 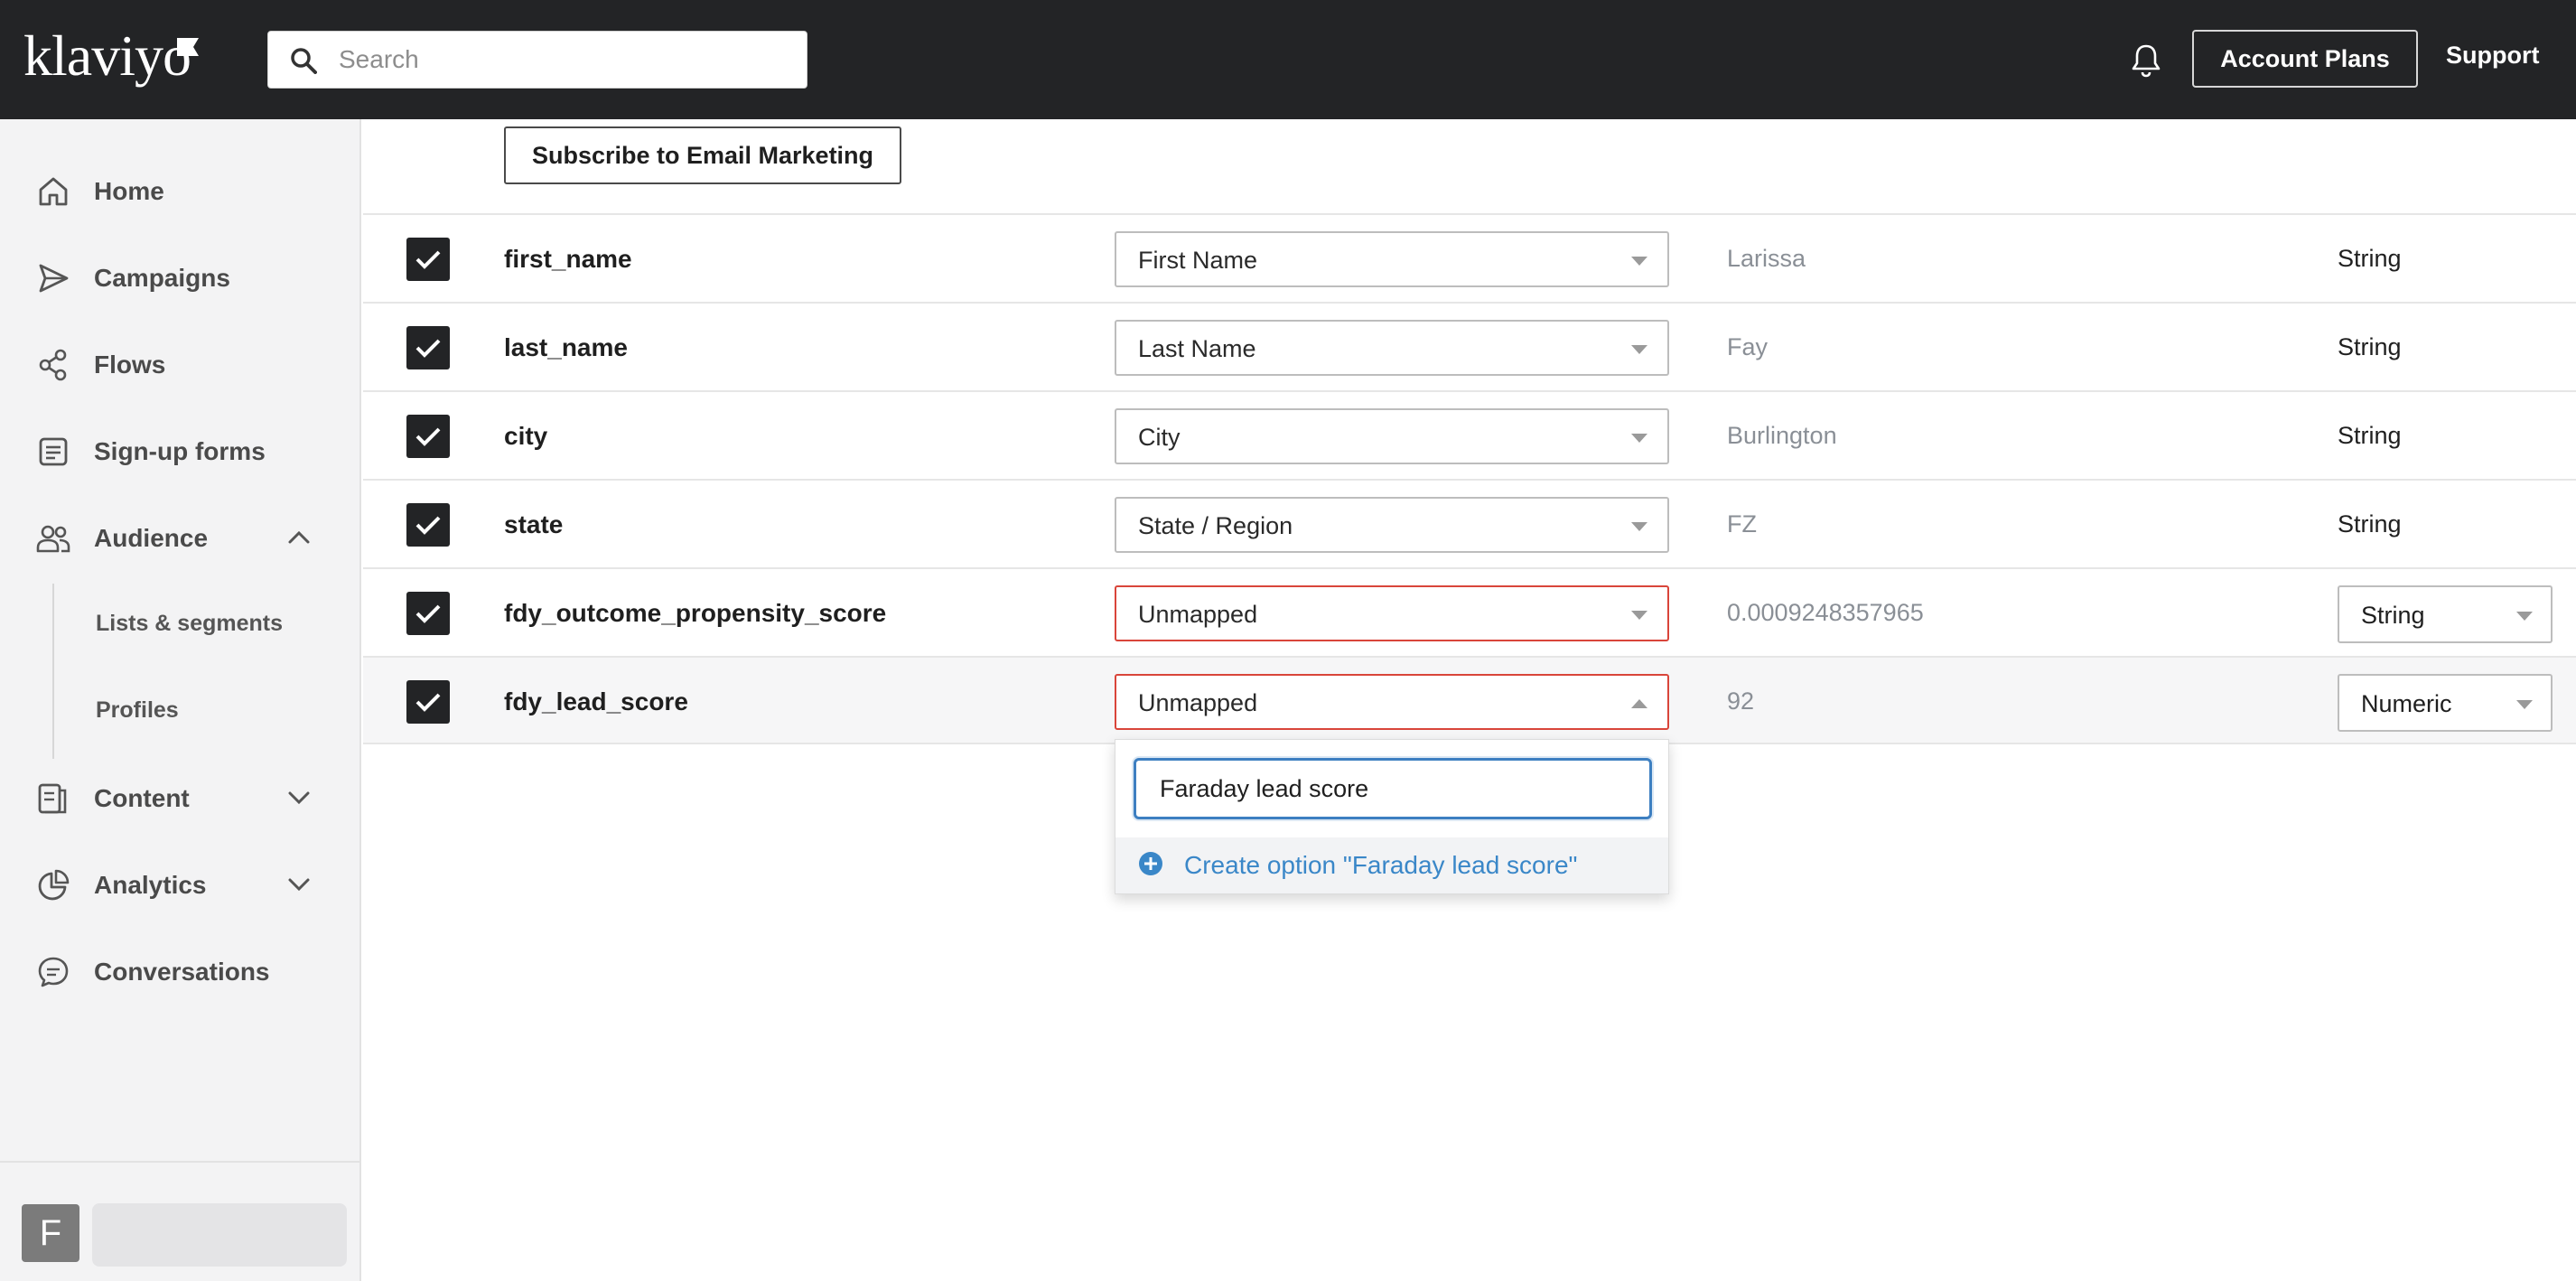 What do you see at coordinates (1288, 59) in the screenshot?
I see `top-bar: klaviyo Account Plans Support` at bounding box center [1288, 59].